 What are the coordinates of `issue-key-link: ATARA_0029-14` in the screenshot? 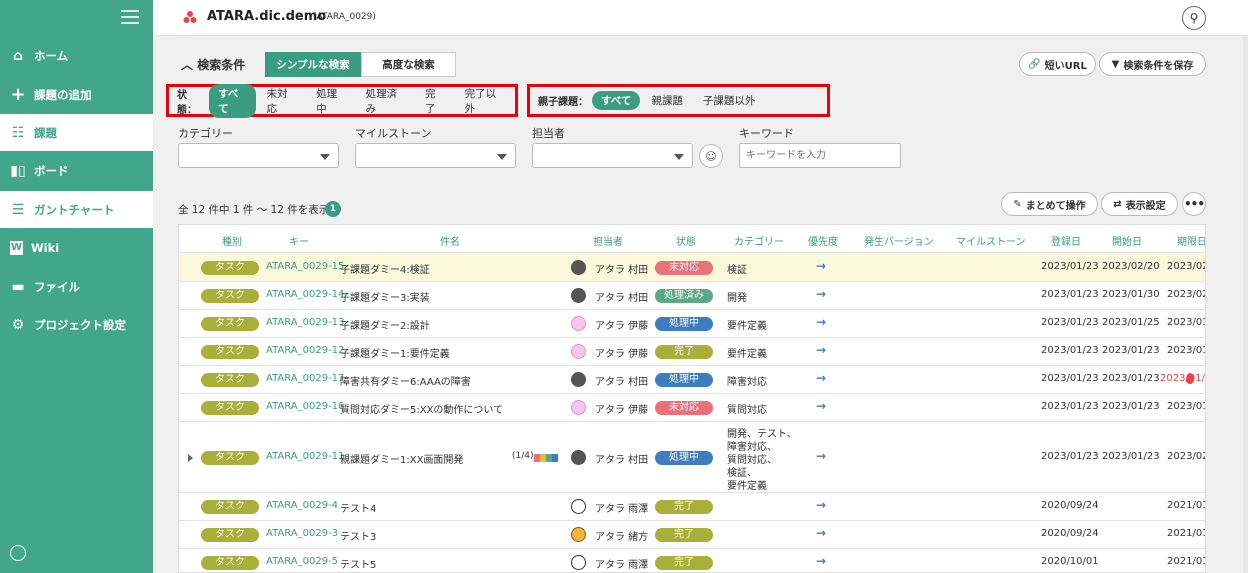 It's located at (305, 294).